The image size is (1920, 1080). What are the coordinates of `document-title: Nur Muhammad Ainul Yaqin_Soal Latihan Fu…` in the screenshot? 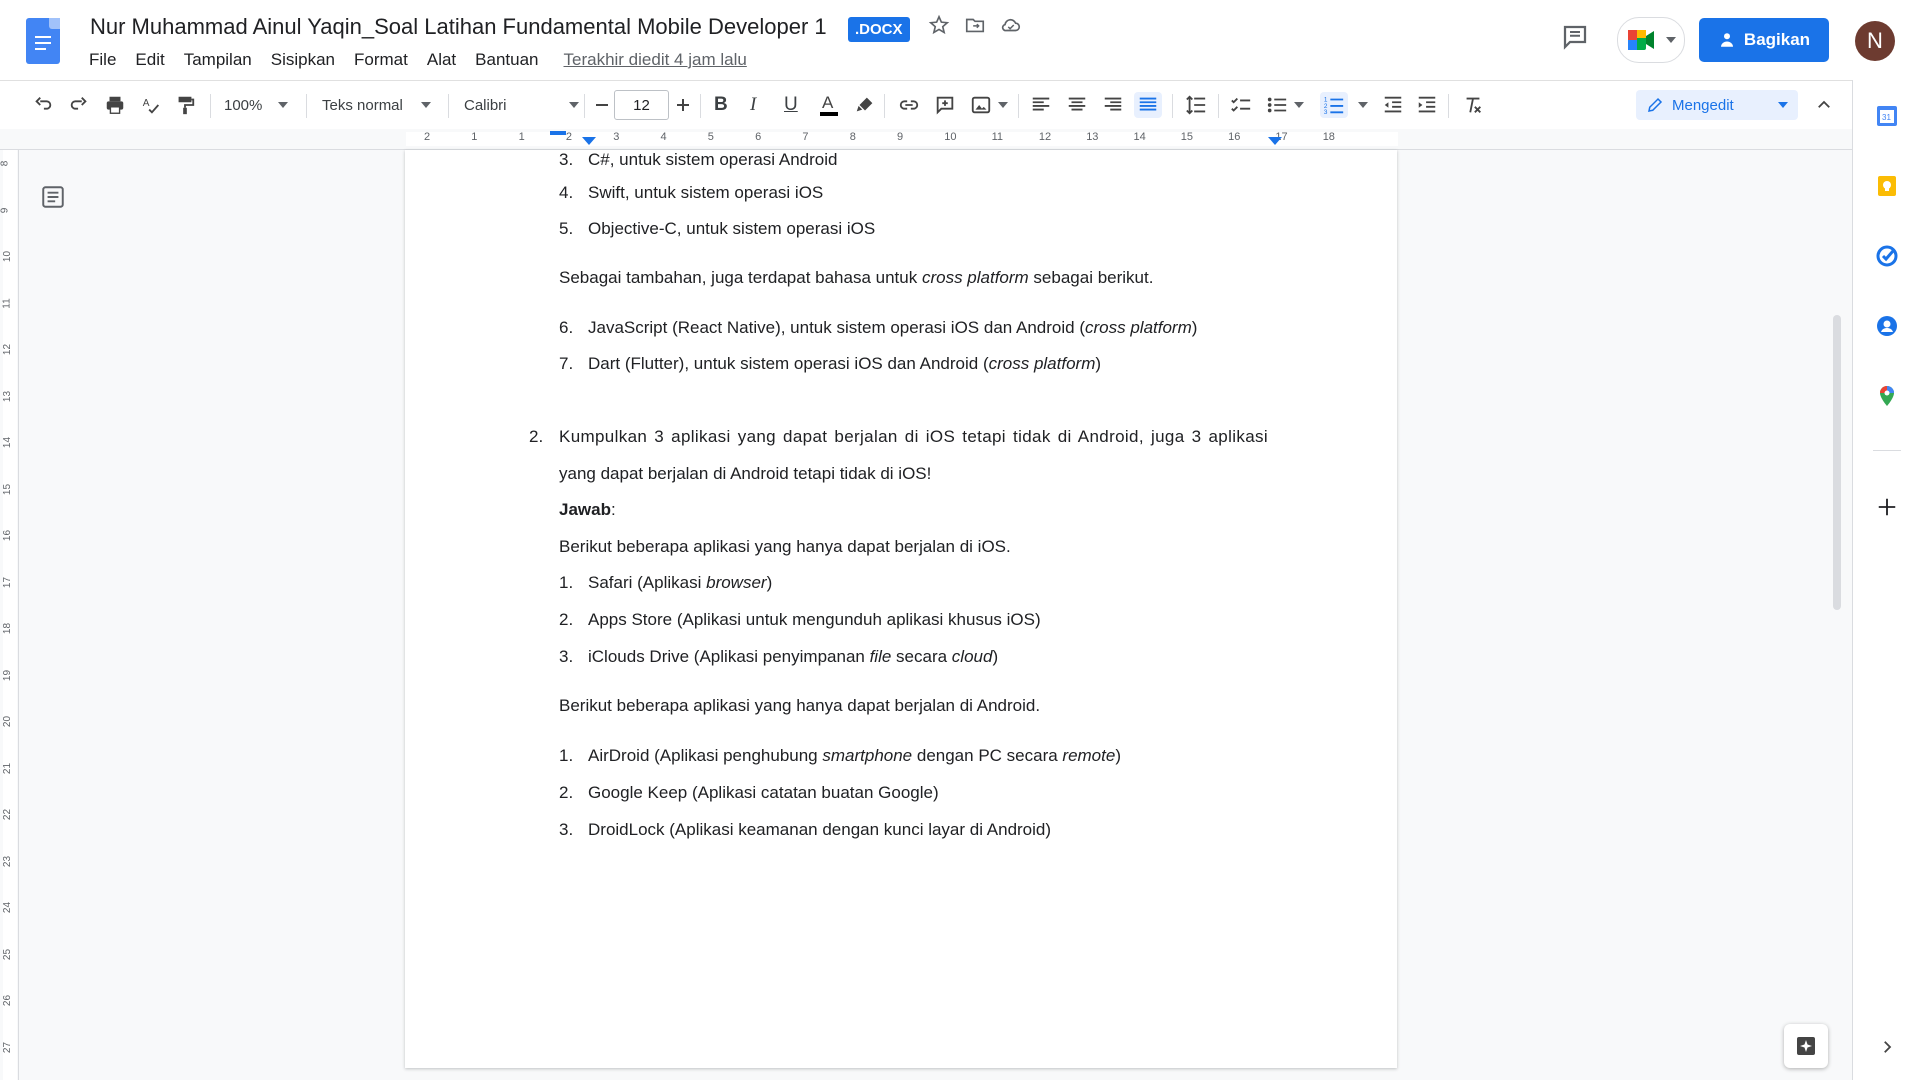 It's located at (458, 27).